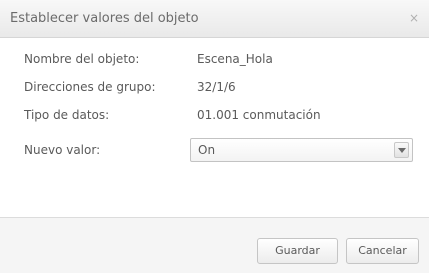 This screenshot has width=429, height=273. I want to click on close-icon: ×, so click(414, 18).